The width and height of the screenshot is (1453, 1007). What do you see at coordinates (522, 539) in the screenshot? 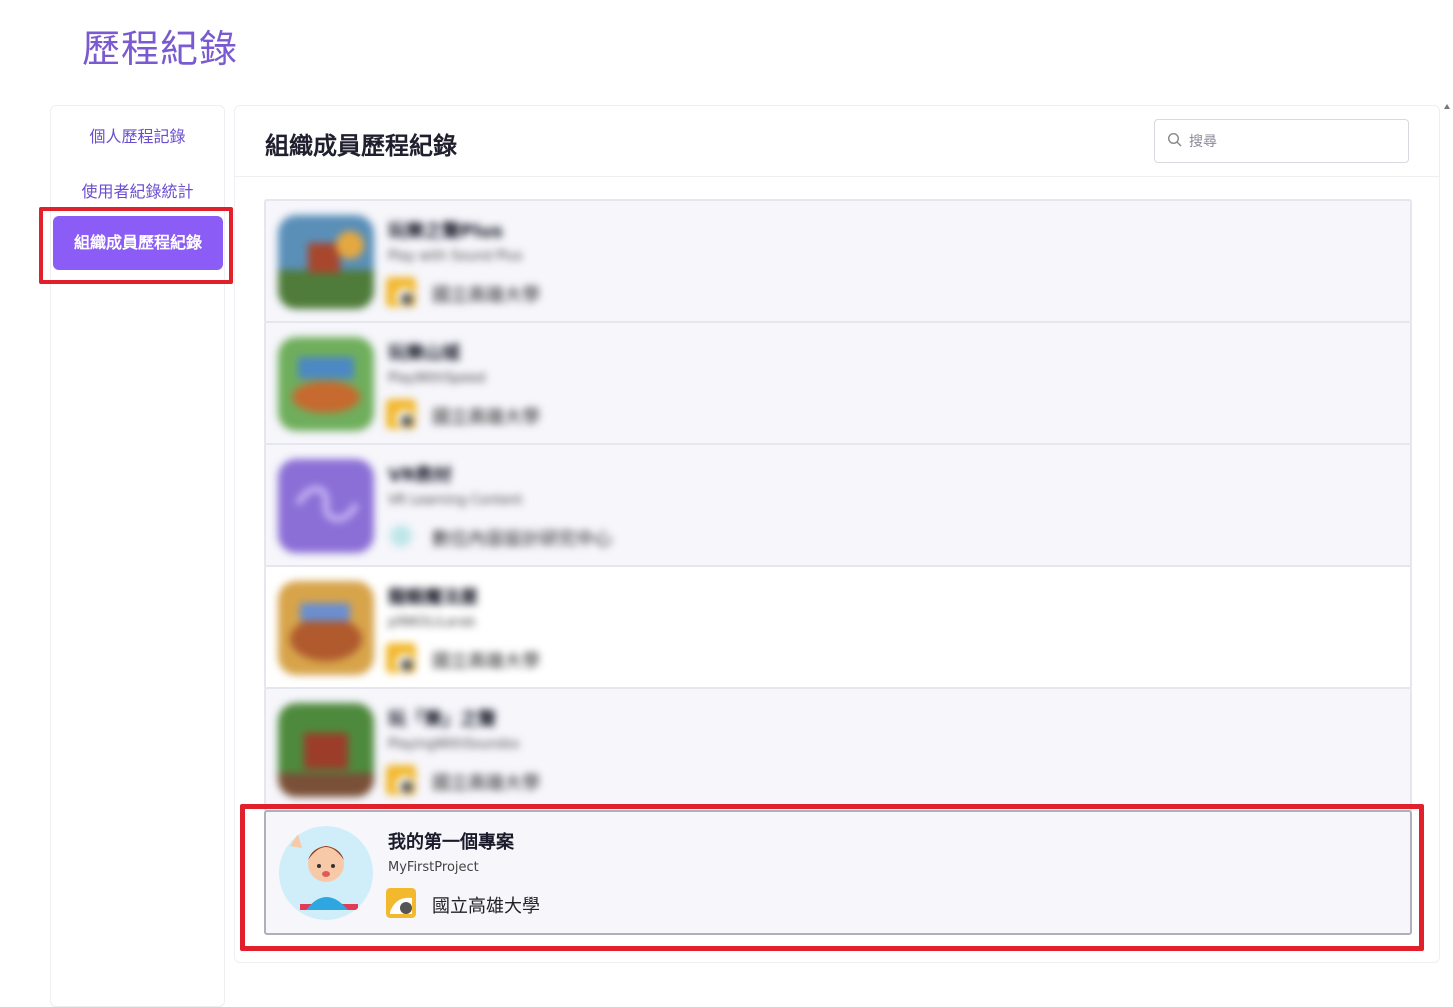
I see `organization-name: 數位內容設計研究中心` at bounding box center [522, 539].